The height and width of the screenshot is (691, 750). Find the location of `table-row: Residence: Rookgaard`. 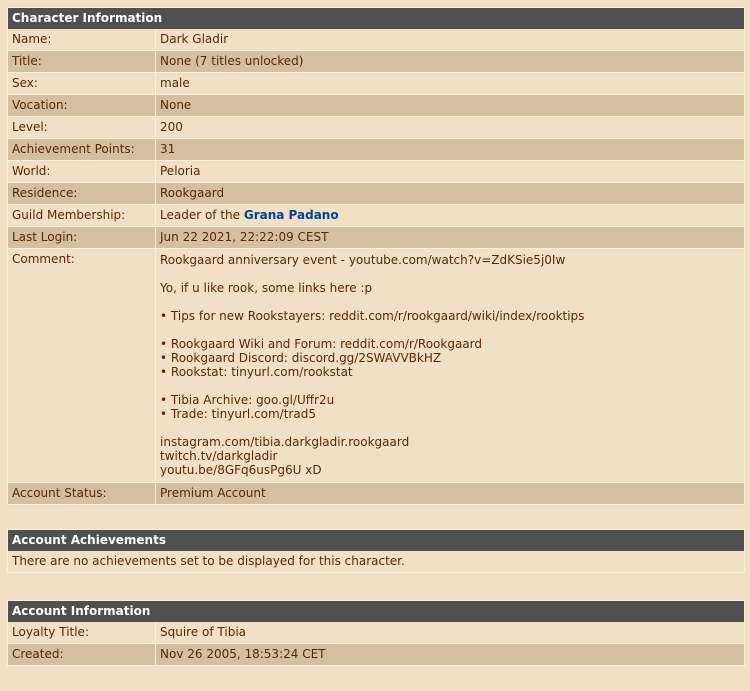

table-row: Residence: Rookgaard is located at coordinates (376, 193).